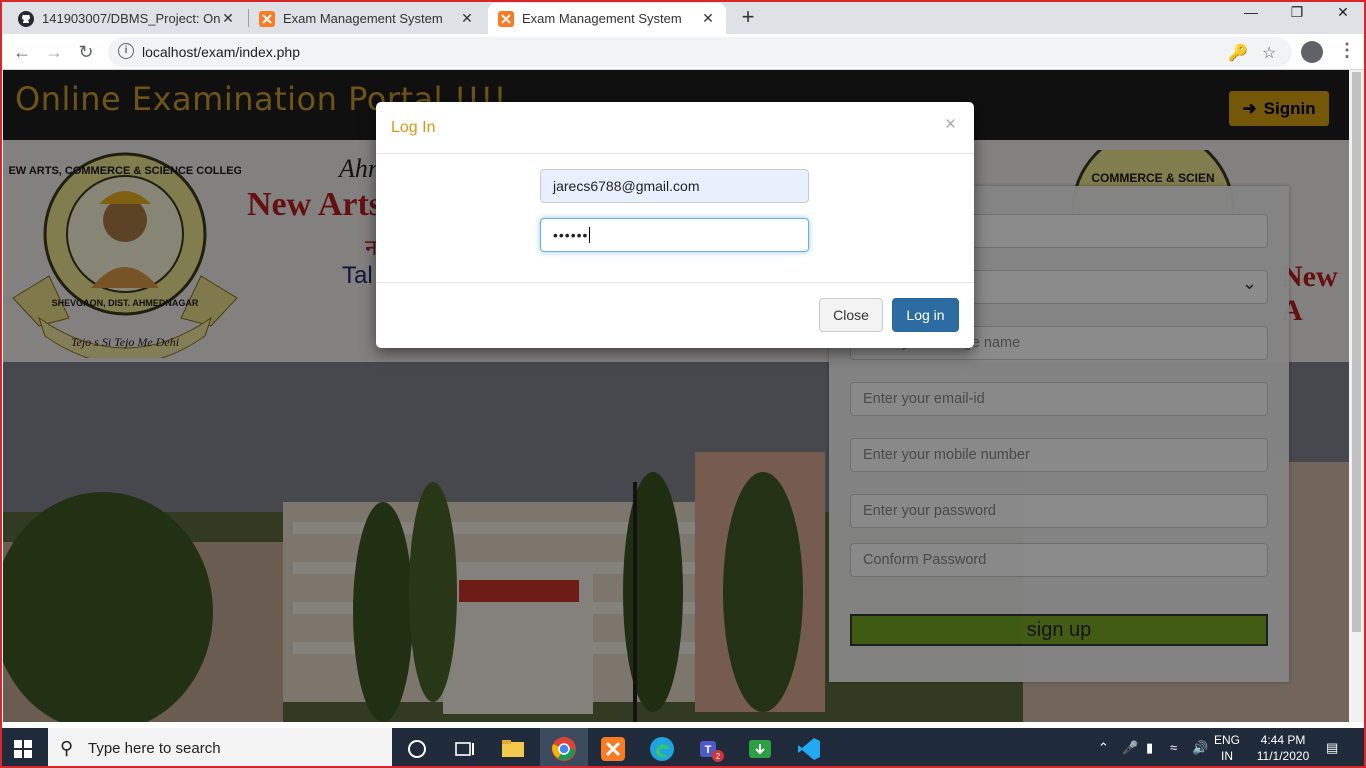  Describe the element at coordinates (718, 756) in the screenshot. I see `teams-badge: 2` at that location.